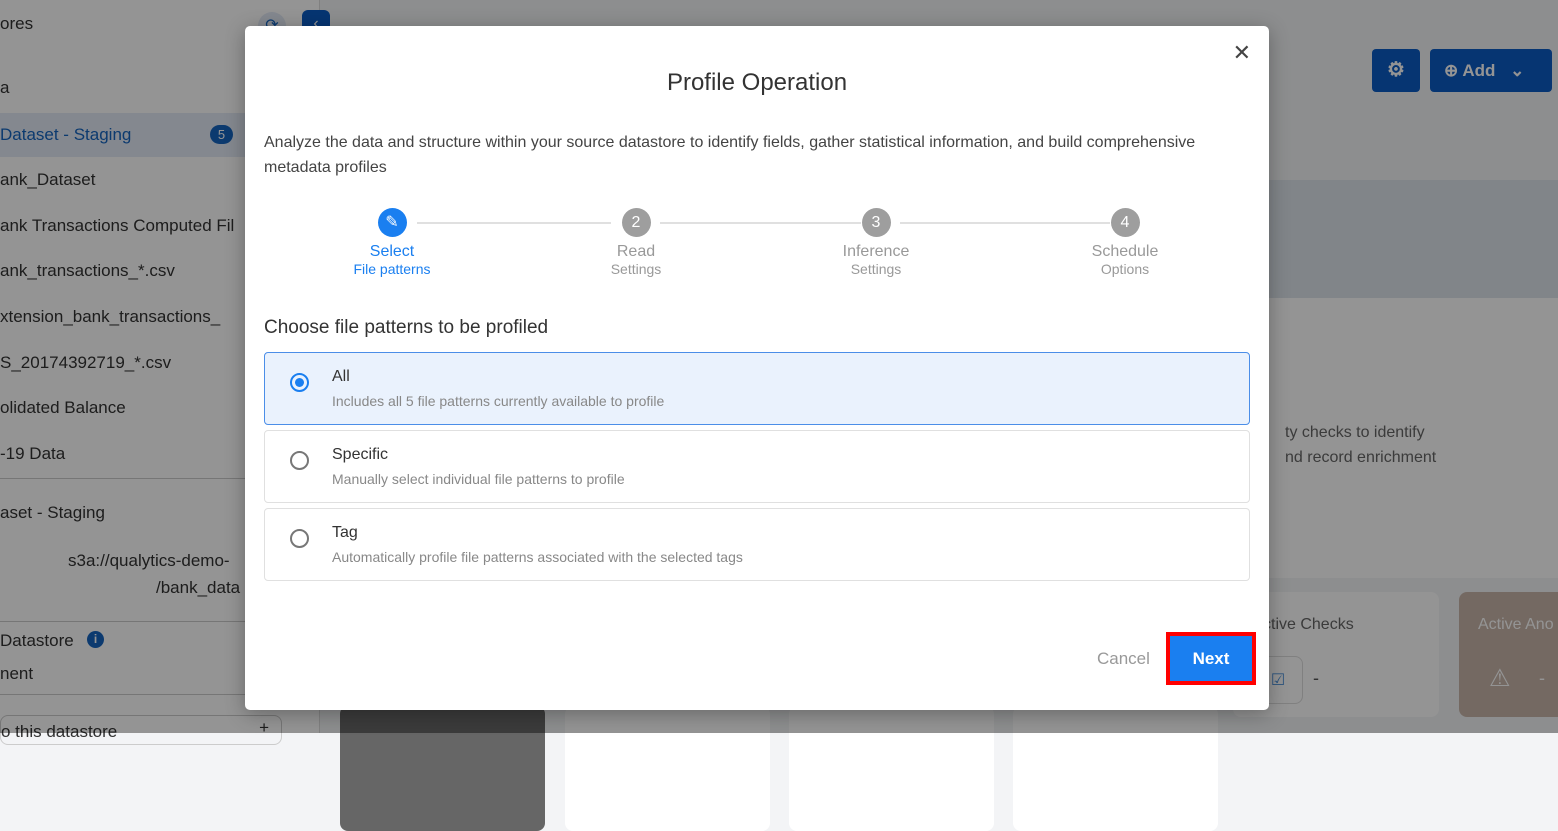 The image size is (1558, 831). I want to click on pencil-icon: ✎, so click(392, 222).